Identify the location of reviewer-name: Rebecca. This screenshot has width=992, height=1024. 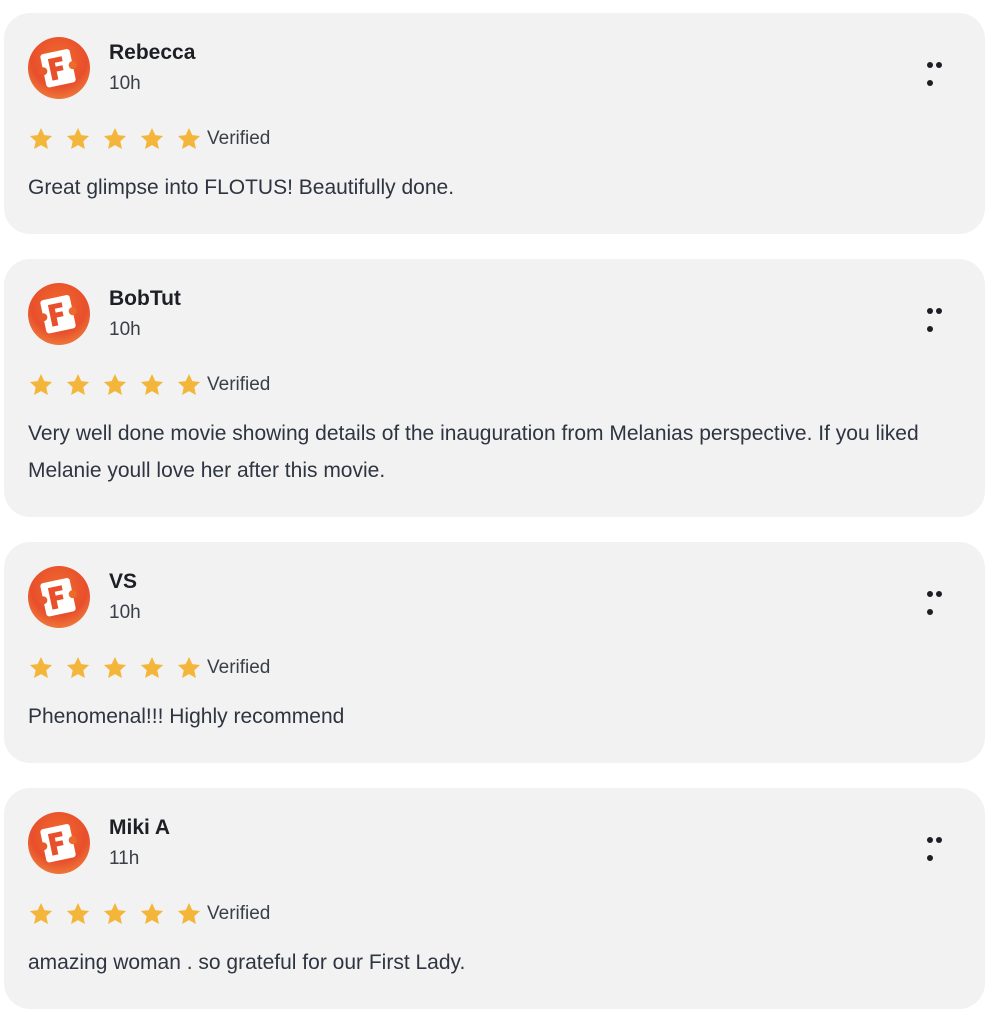
(152, 52).